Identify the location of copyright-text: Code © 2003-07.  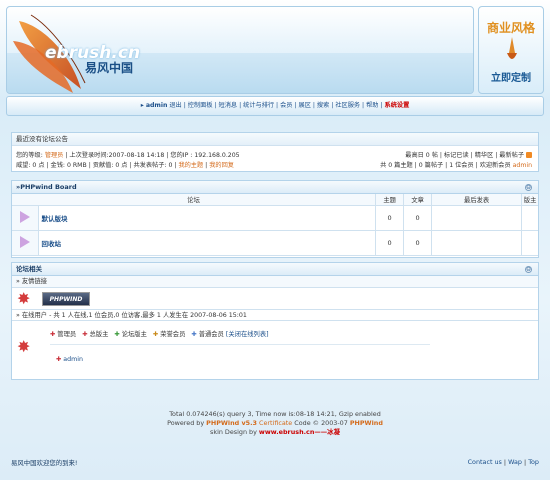
(321, 423).